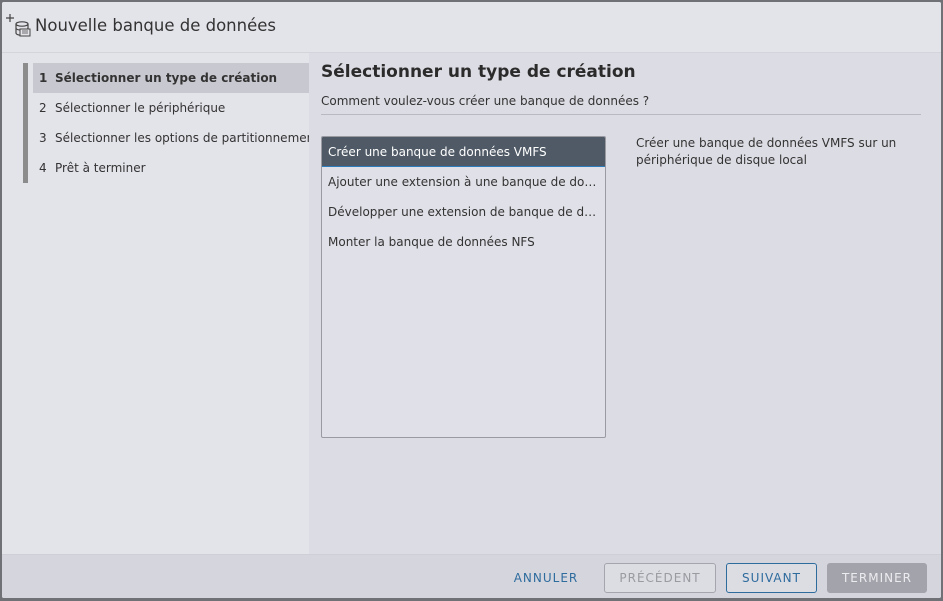 The height and width of the screenshot is (601, 943). What do you see at coordinates (18, 25) in the screenshot?
I see `new-datastore-icon` at bounding box center [18, 25].